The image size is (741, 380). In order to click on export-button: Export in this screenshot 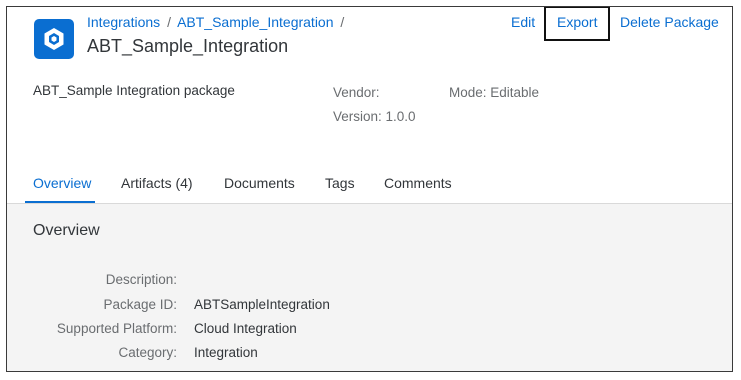, I will do `click(577, 22)`.